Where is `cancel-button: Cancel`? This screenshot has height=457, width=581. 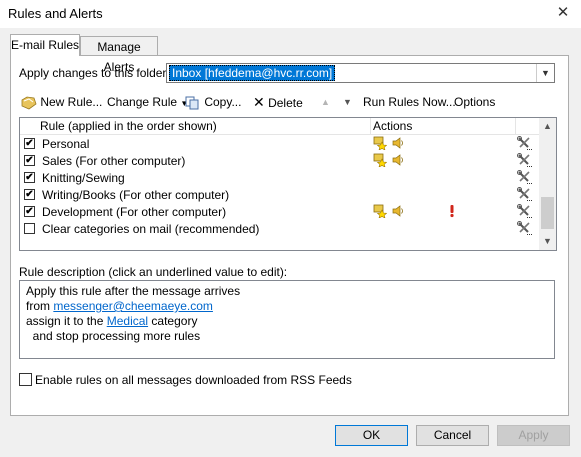
cancel-button: Cancel is located at coordinates (452, 435).